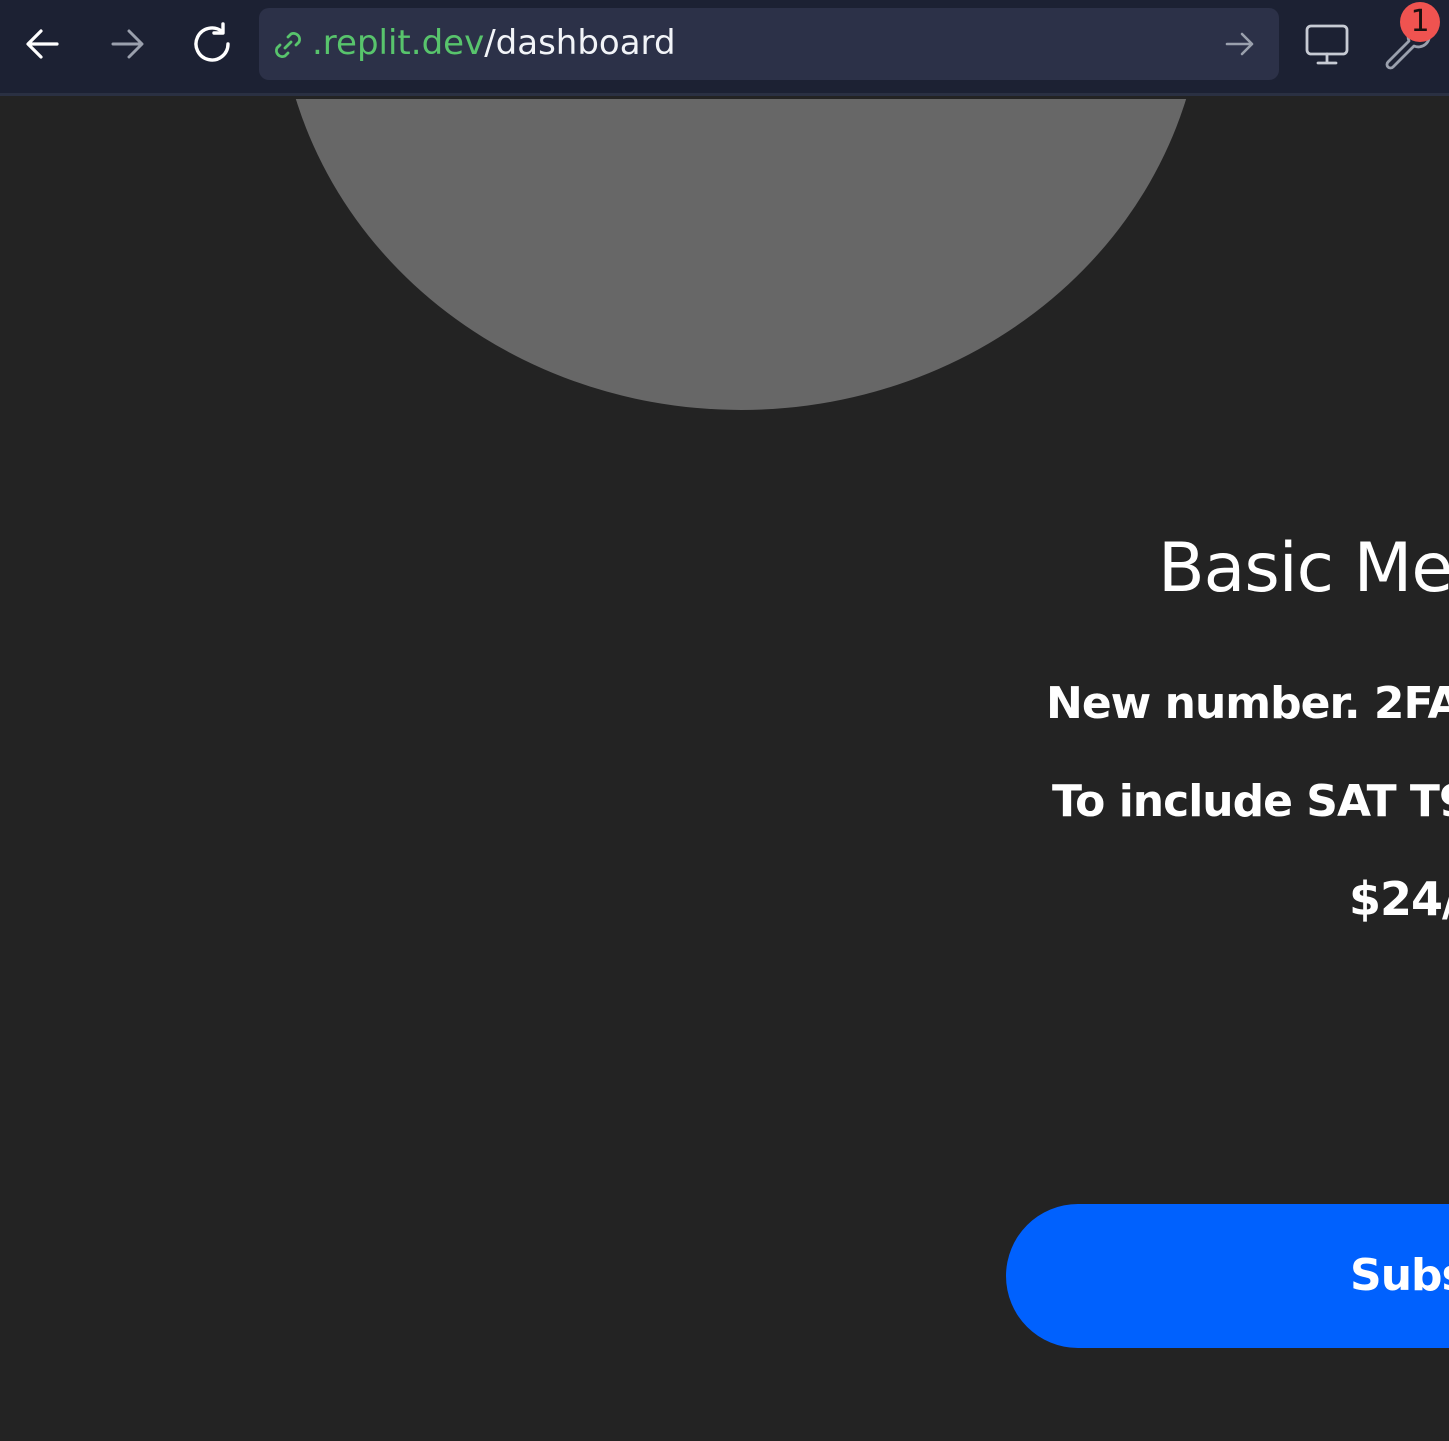 The width and height of the screenshot is (1449, 1441). I want to click on avatar-placeholder, so click(741, 254).